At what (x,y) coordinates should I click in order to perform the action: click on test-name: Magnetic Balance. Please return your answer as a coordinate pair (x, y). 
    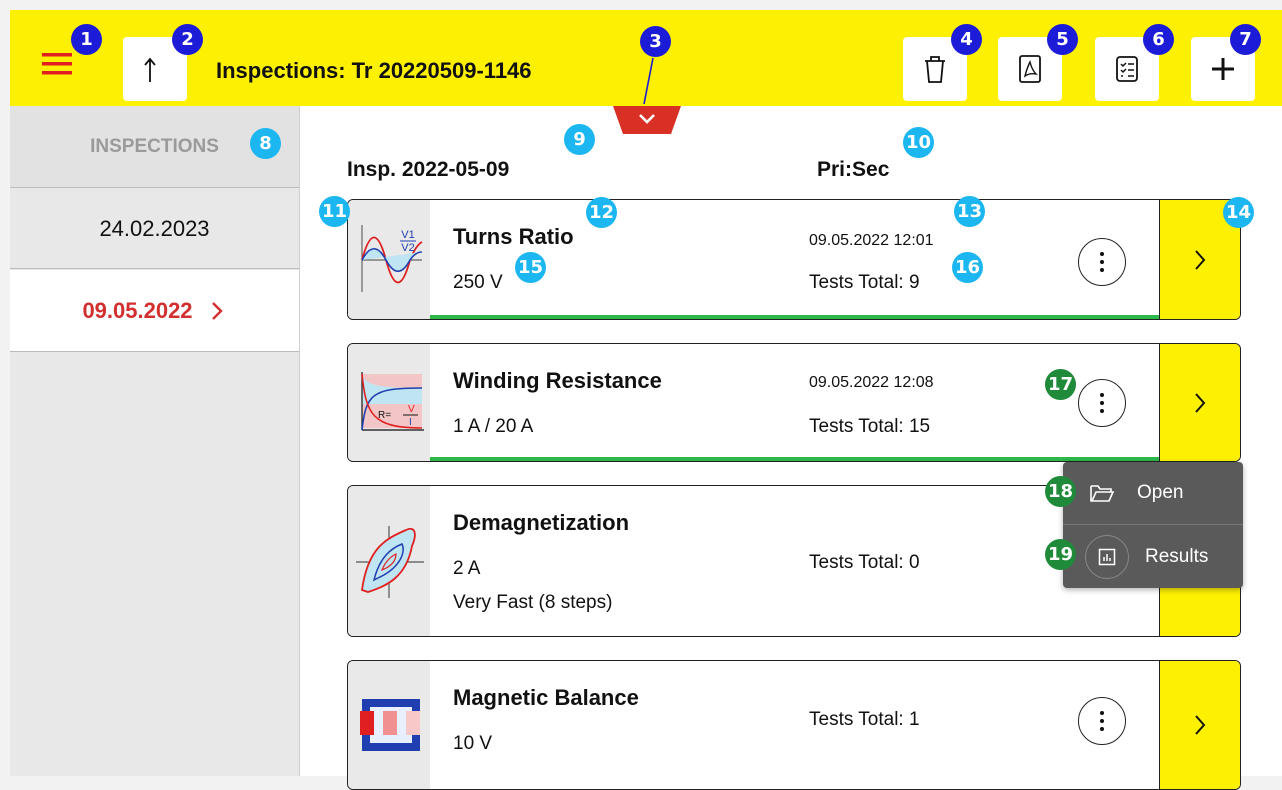
    Looking at the image, I should click on (546, 697).